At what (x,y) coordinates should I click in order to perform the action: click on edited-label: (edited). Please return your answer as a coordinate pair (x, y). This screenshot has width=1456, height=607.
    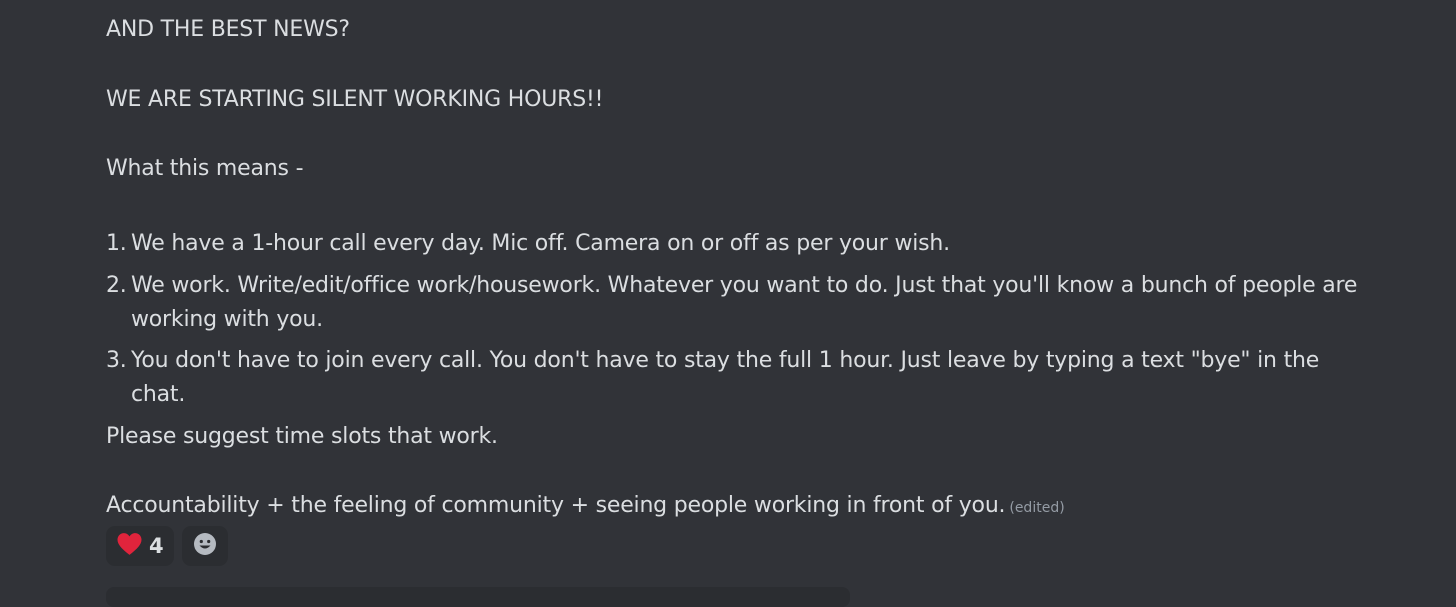
    Looking at the image, I should click on (1037, 508).